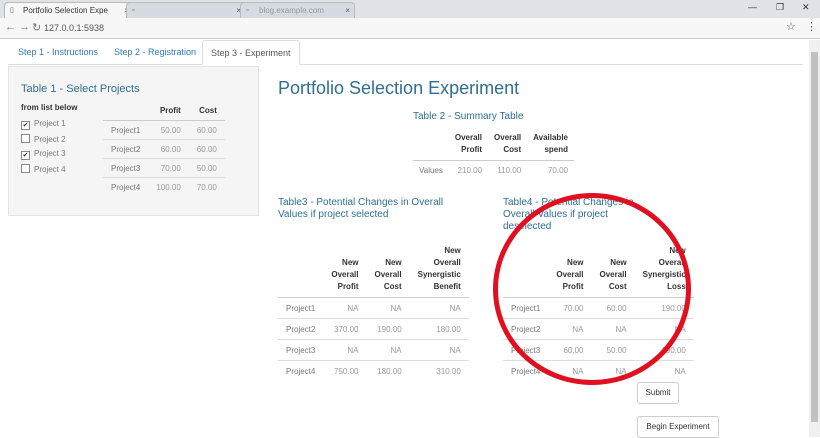  What do you see at coordinates (791, 26) in the screenshot?
I see `bookmark-star-icon: ☆` at bounding box center [791, 26].